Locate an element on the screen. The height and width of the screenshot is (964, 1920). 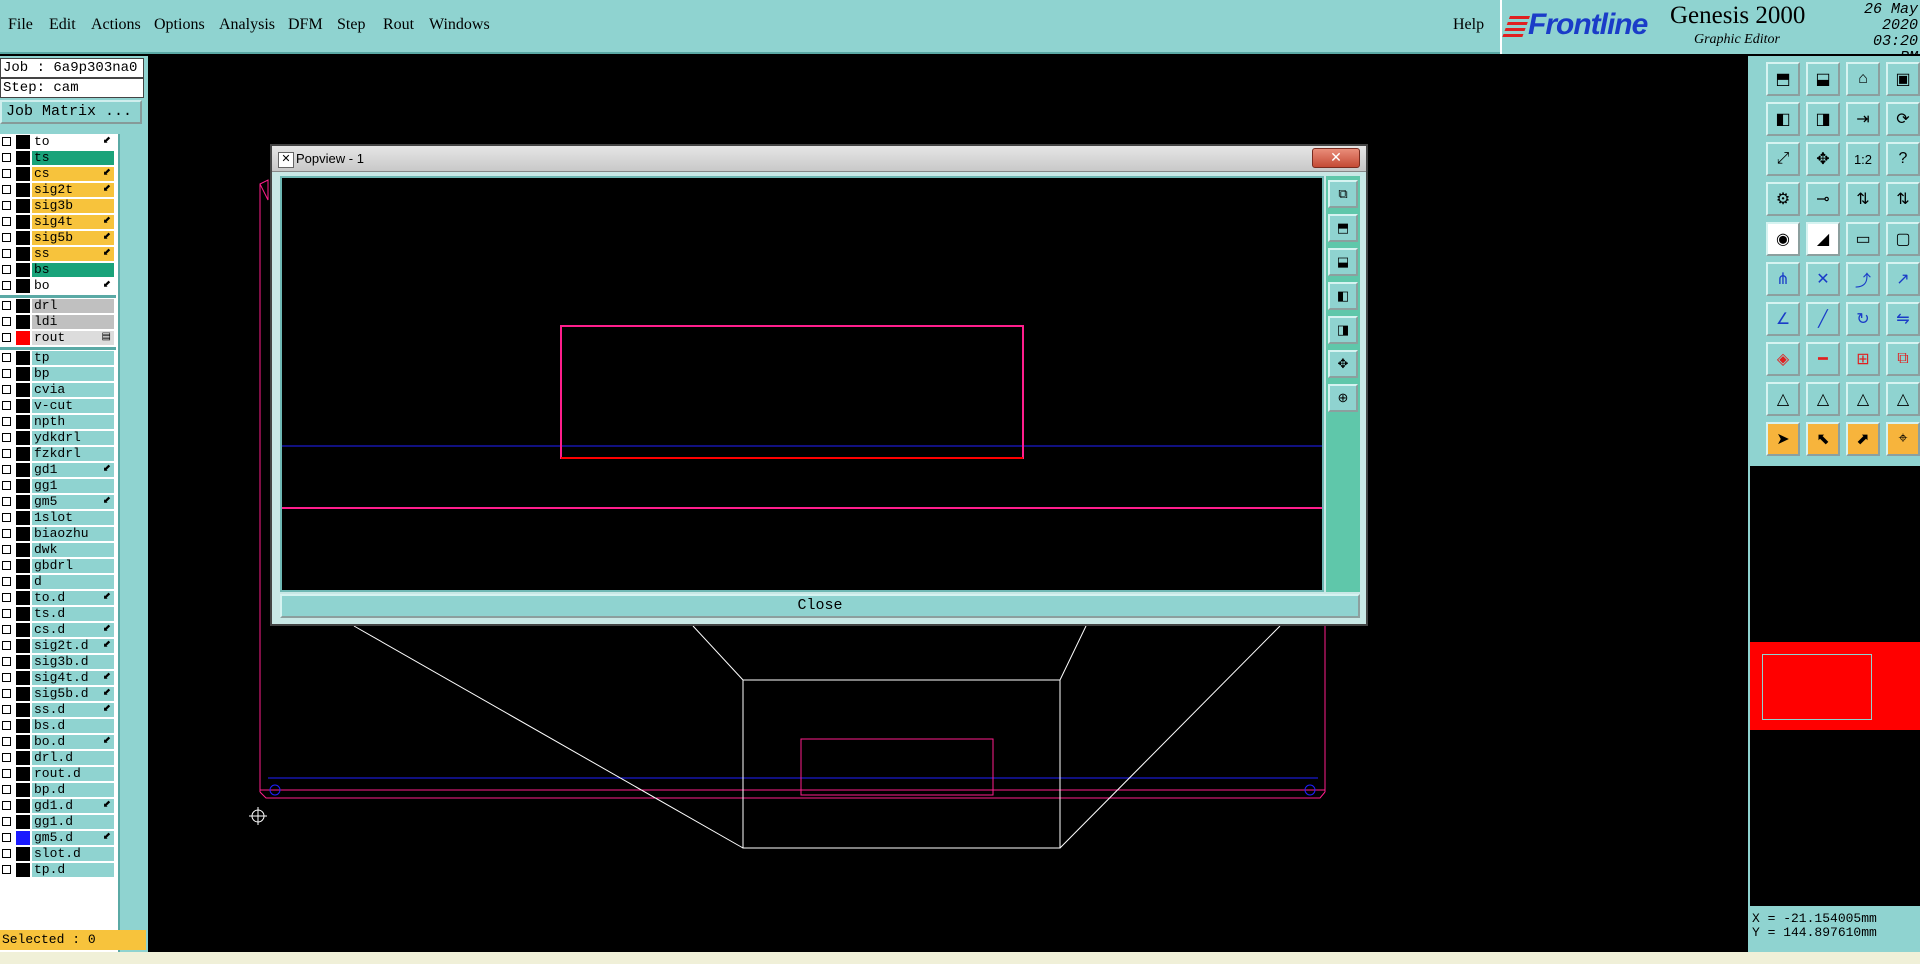
layer-row-cs-d: cs.d ⬋ is located at coordinates (58, 630).